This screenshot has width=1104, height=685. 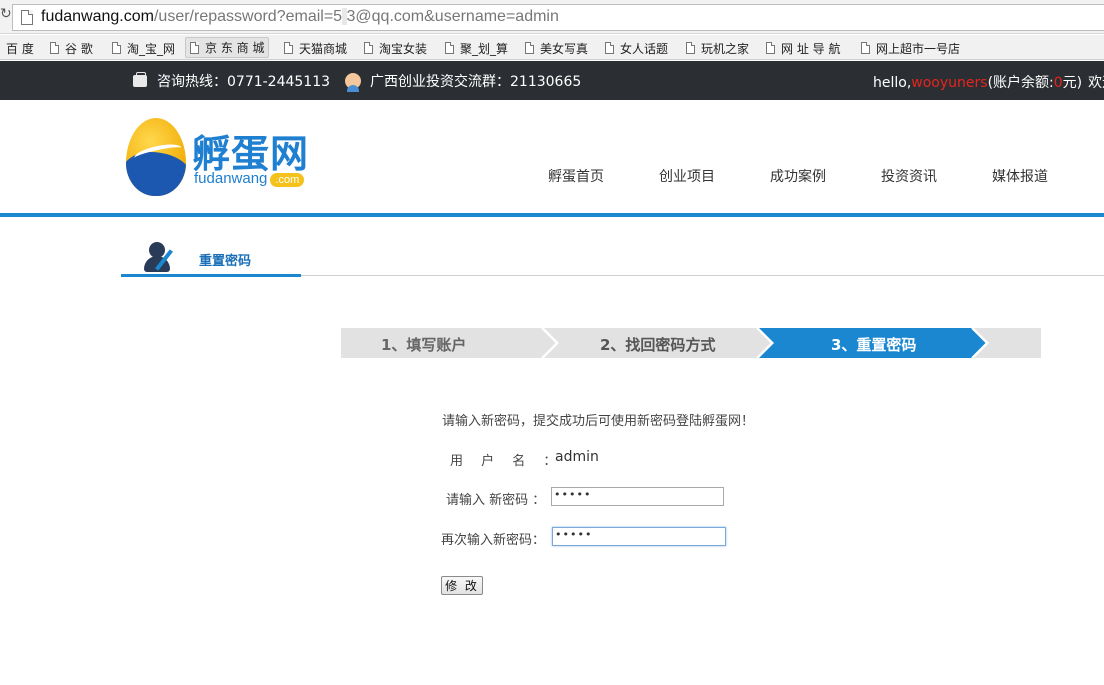 I want to click on qq-group-text: 广西创业投资交流群：21130665, so click(x=476, y=82).